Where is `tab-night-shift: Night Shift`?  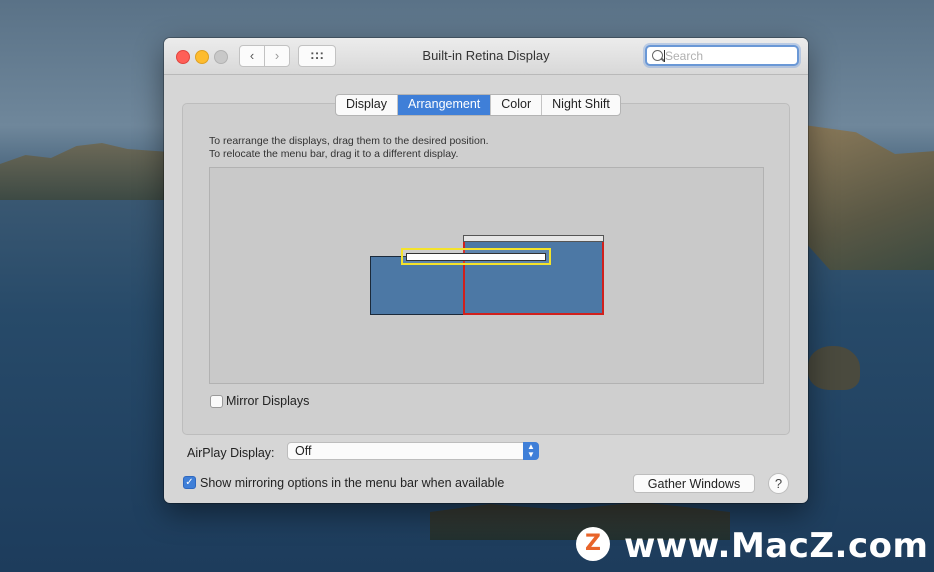 tab-night-shift: Night Shift is located at coordinates (581, 105).